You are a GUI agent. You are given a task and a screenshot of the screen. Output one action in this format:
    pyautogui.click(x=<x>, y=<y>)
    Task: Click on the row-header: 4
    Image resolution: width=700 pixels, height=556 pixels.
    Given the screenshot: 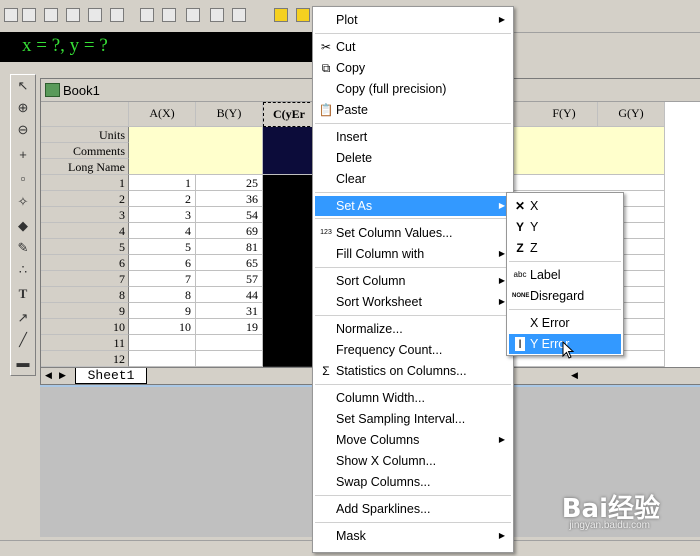 What is the action you would take?
    pyautogui.click(x=85, y=231)
    